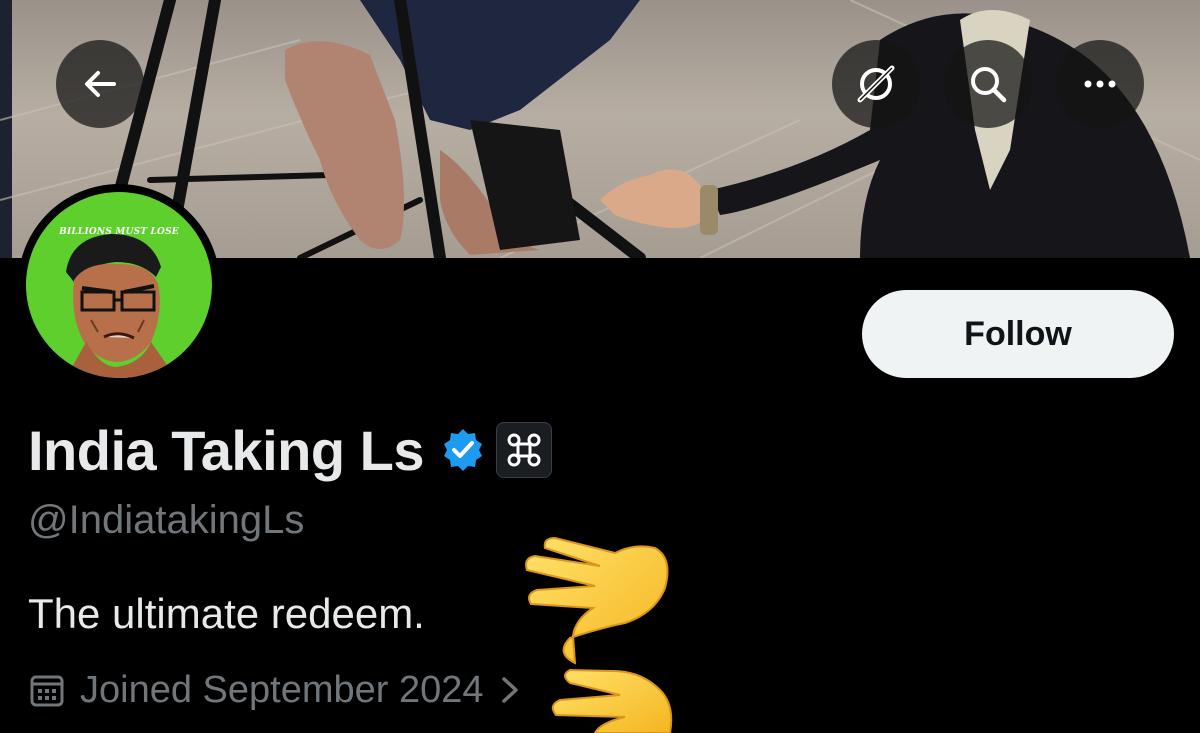  I want to click on avatar-image: BILLIONS MUST LOSE, so click(119, 285).